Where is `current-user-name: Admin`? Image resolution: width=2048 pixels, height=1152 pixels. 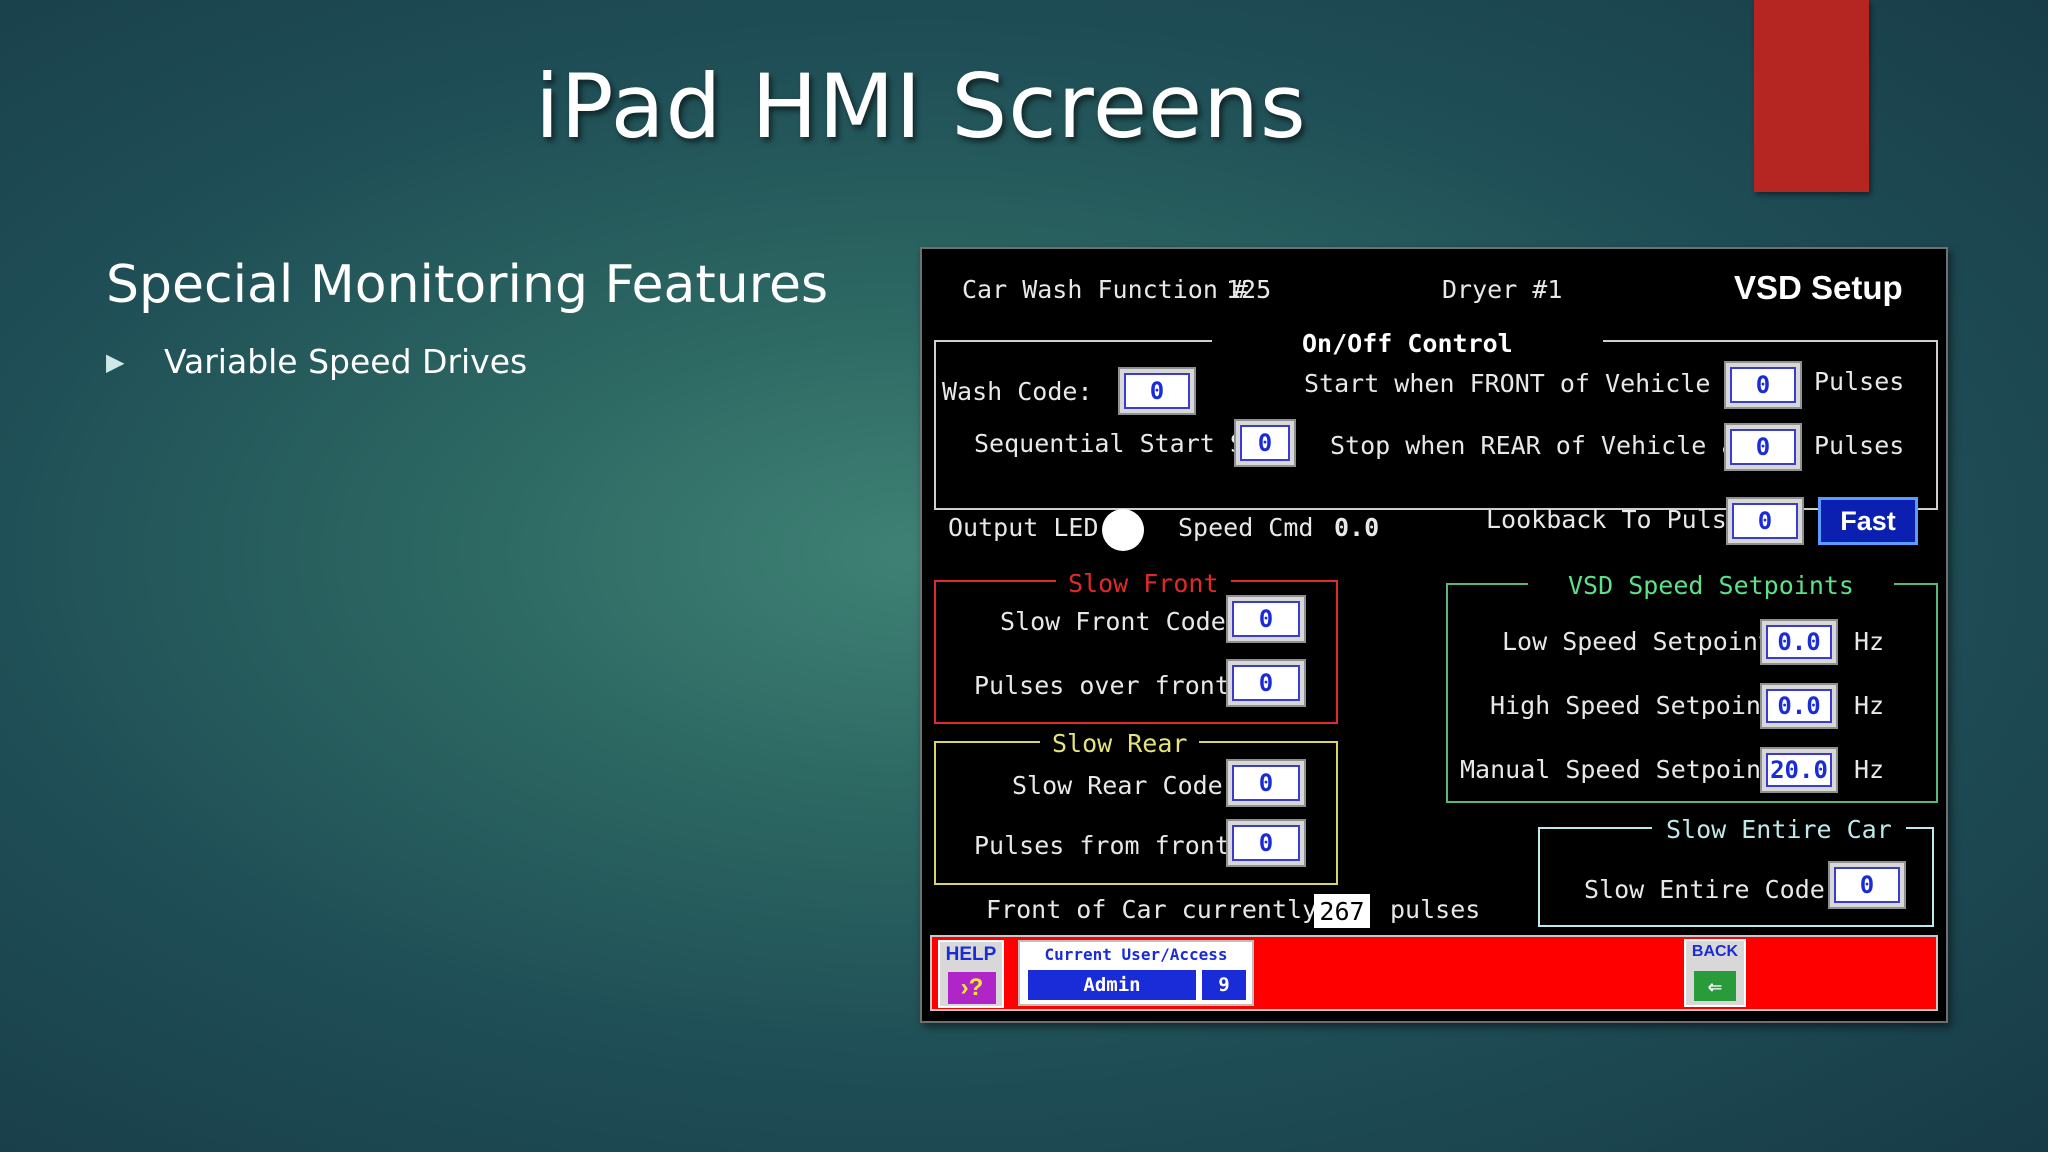
current-user-name: Admin is located at coordinates (1112, 985).